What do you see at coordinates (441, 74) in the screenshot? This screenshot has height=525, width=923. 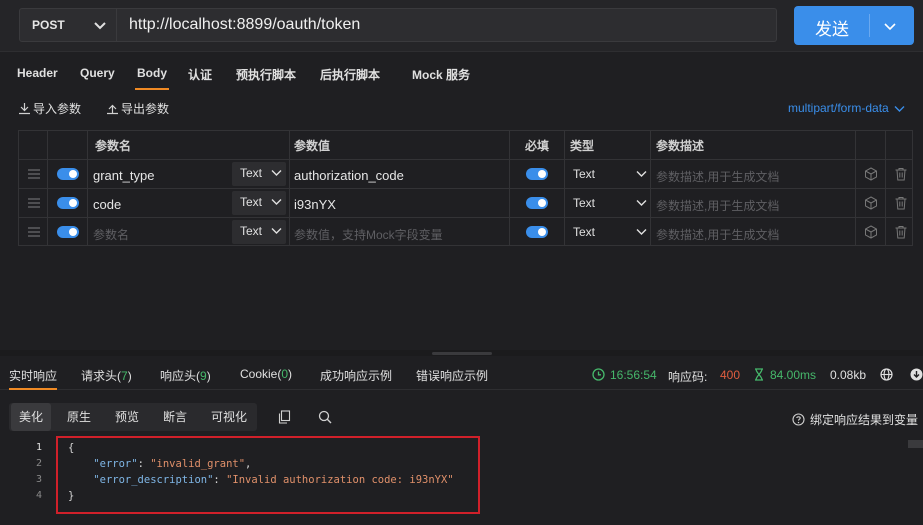 I see `tab-mock-service: Mock 服务` at bounding box center [441, 74].